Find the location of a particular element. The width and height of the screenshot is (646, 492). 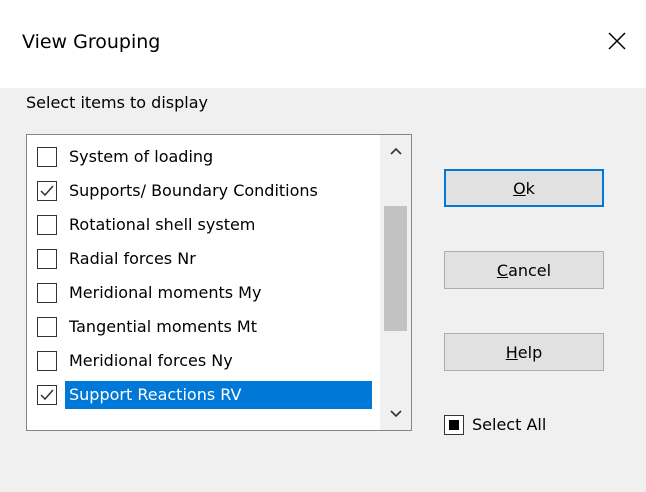

close-icon is located at coordinates (617, 43).